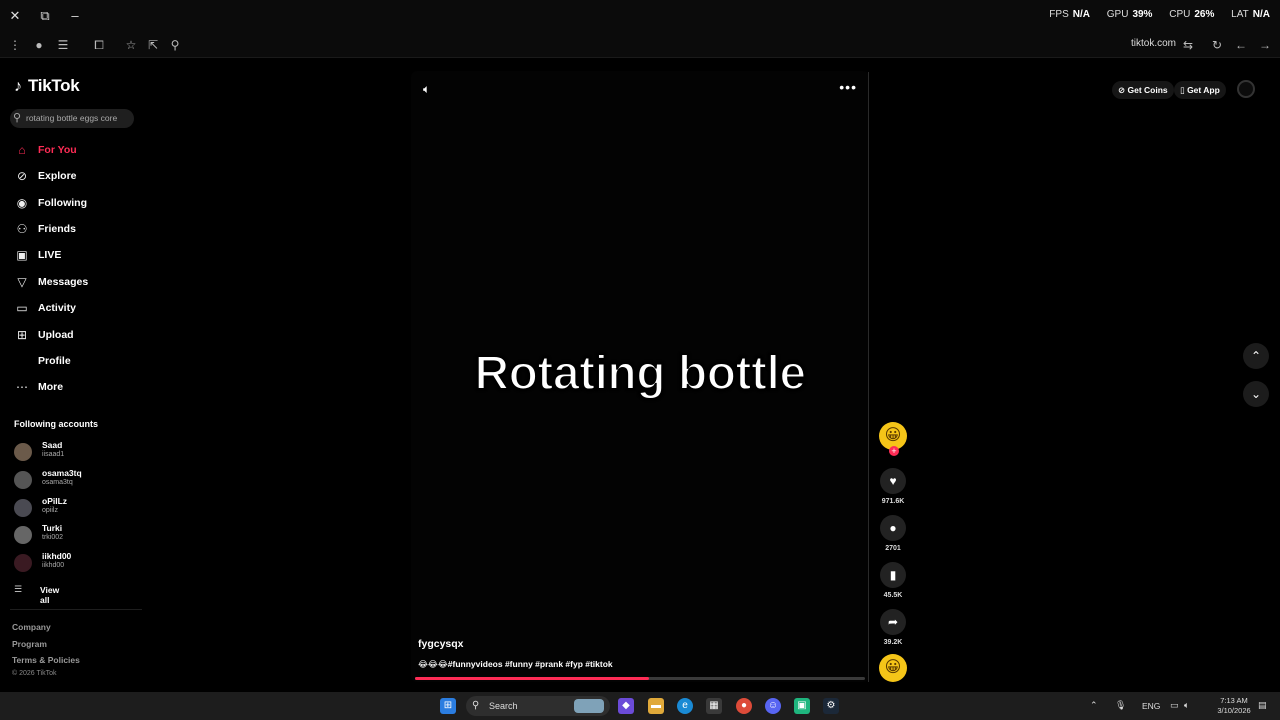 The width and height of the screenshot is (1280, 720). I want to click on account-item: Saad iisaad1, so click(74, 452).